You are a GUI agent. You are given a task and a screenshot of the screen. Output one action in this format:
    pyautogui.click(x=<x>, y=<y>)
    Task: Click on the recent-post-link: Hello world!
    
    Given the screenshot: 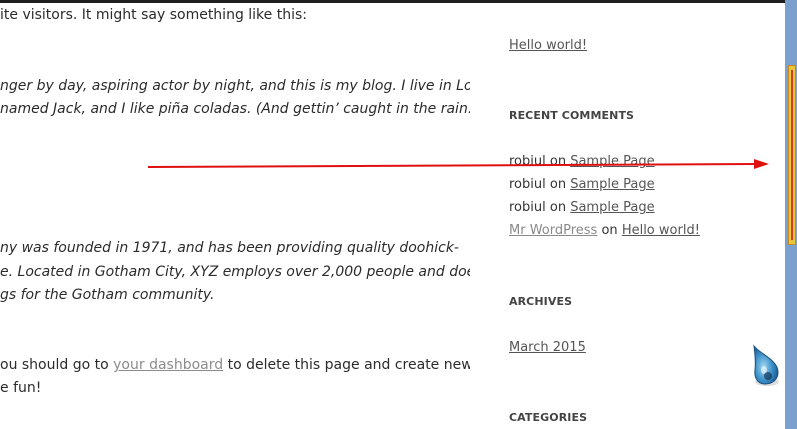 What is the action you would take?
    pyautogui.click(x=548, y=45)
    